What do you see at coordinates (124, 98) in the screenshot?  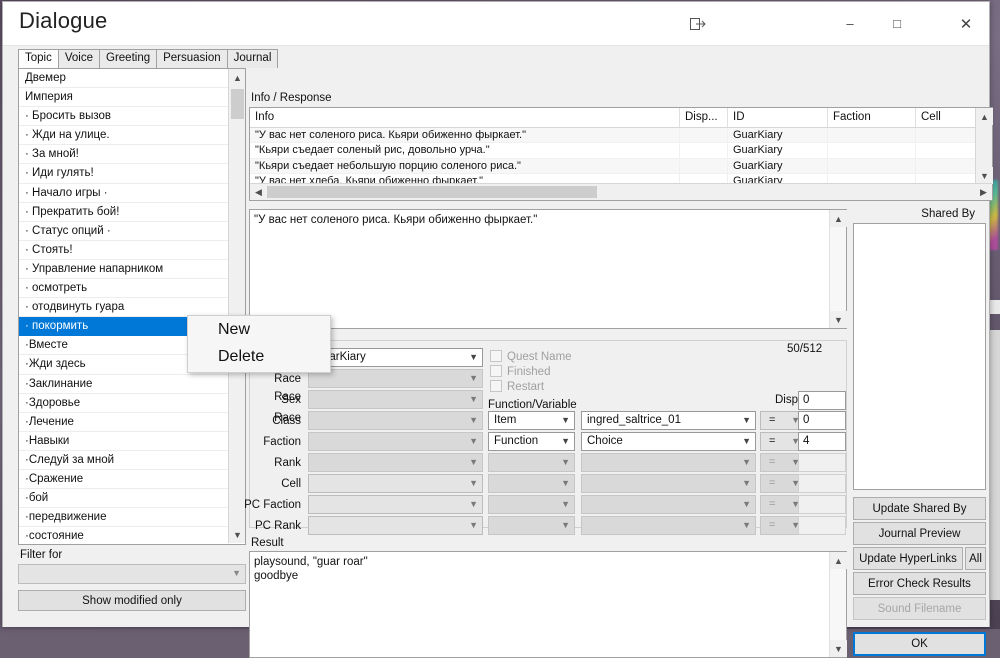 I see `list-item: Империя` at bounding box center [124, 98].